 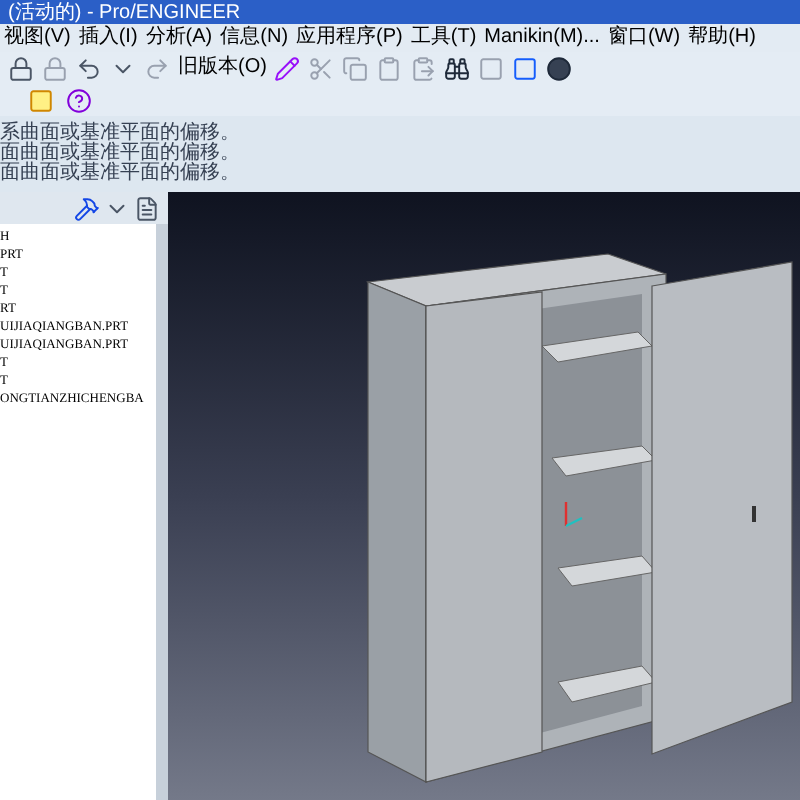 What do you see at coordinates (124, 12) in the screenshot?
I see `window-title: (活动的) - Pro/ENGINEER` at bounding box center [124, 12].